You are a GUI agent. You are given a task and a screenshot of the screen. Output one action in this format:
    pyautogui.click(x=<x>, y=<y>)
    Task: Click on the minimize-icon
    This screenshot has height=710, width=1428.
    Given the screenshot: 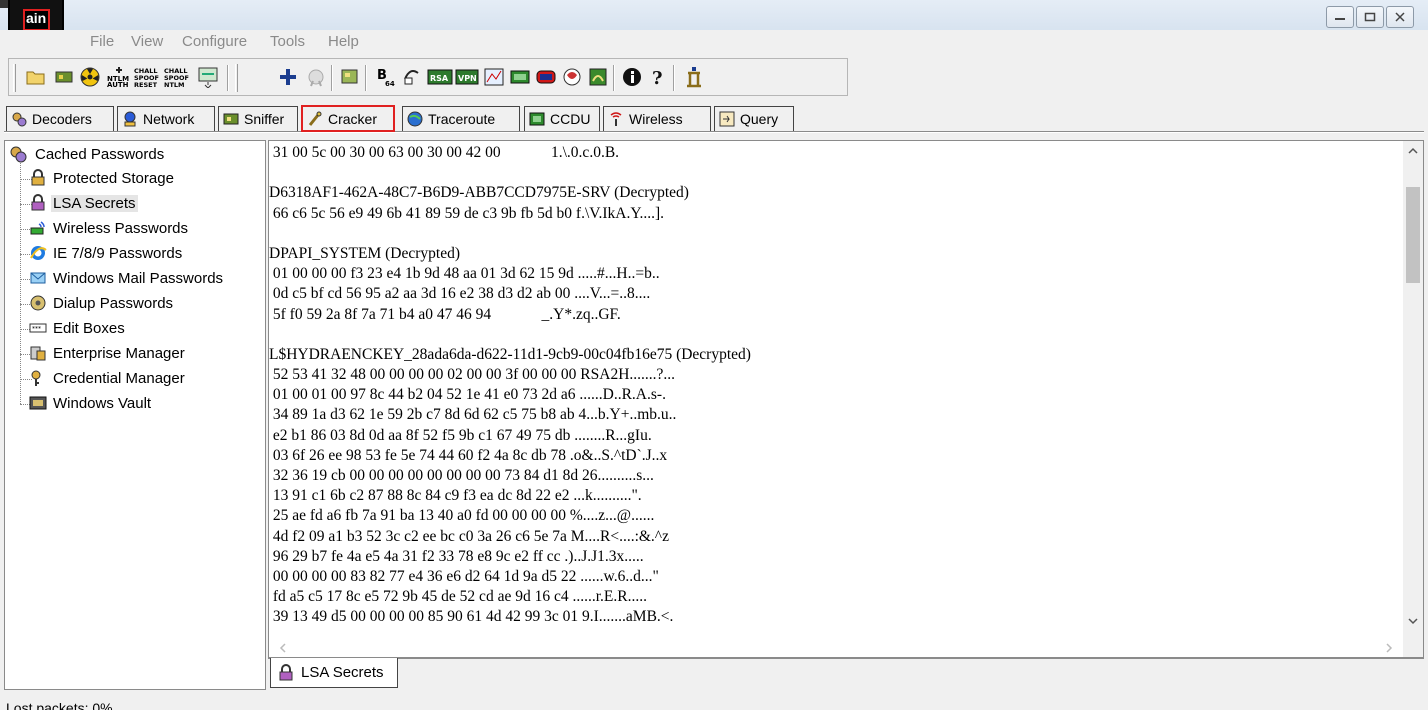 What is the action you would take?
    pyautogui.click(x=1340, y=19)
    